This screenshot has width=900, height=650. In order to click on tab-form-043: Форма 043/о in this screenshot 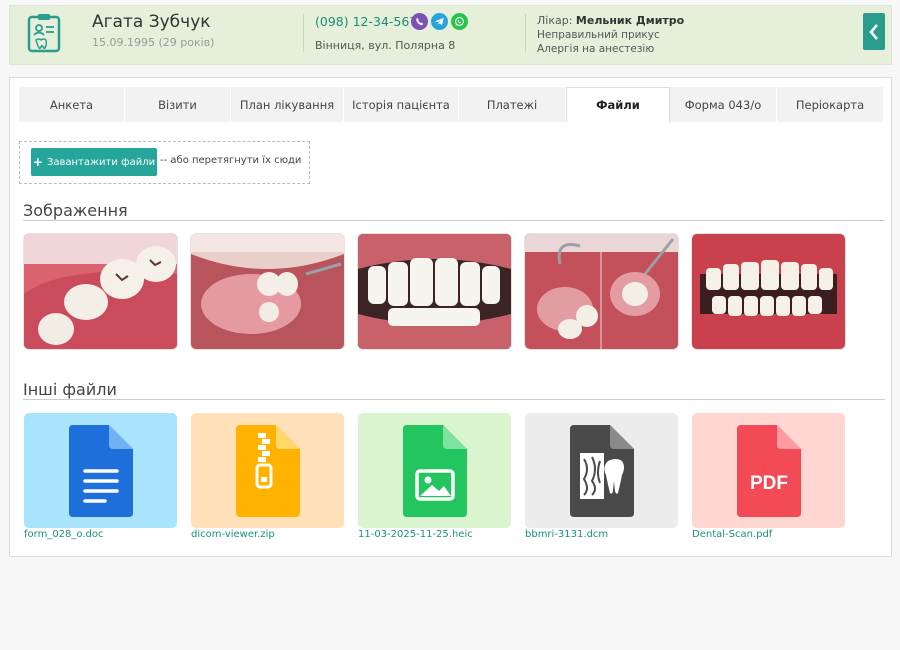, I will do `click(723, 104)`.